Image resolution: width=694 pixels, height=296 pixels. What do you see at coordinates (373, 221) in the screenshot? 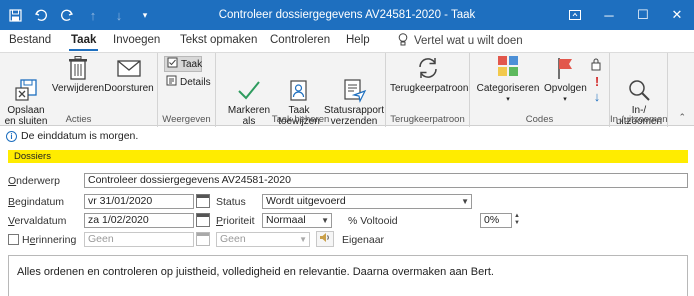
I see `percent-complete-label: % Voltooid` at bounding box center [373, 221].